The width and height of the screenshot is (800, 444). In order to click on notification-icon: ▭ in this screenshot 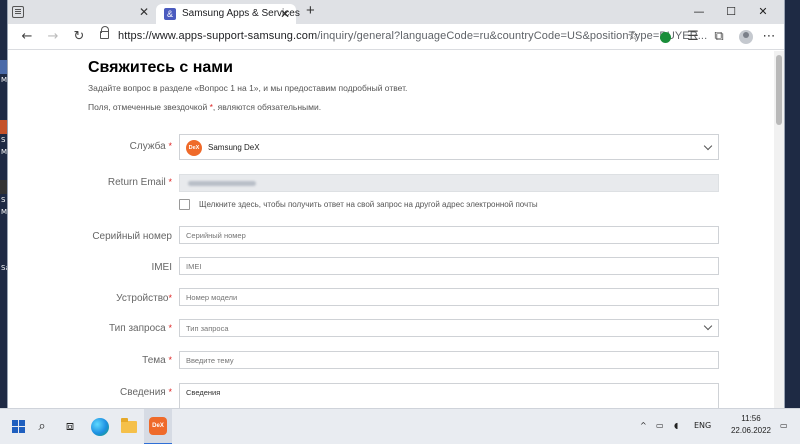, I will do `click(784, 425)`.